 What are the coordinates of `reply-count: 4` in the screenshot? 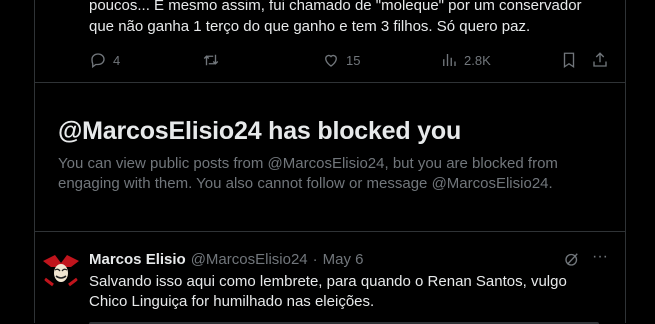 It's located at (117, 60).